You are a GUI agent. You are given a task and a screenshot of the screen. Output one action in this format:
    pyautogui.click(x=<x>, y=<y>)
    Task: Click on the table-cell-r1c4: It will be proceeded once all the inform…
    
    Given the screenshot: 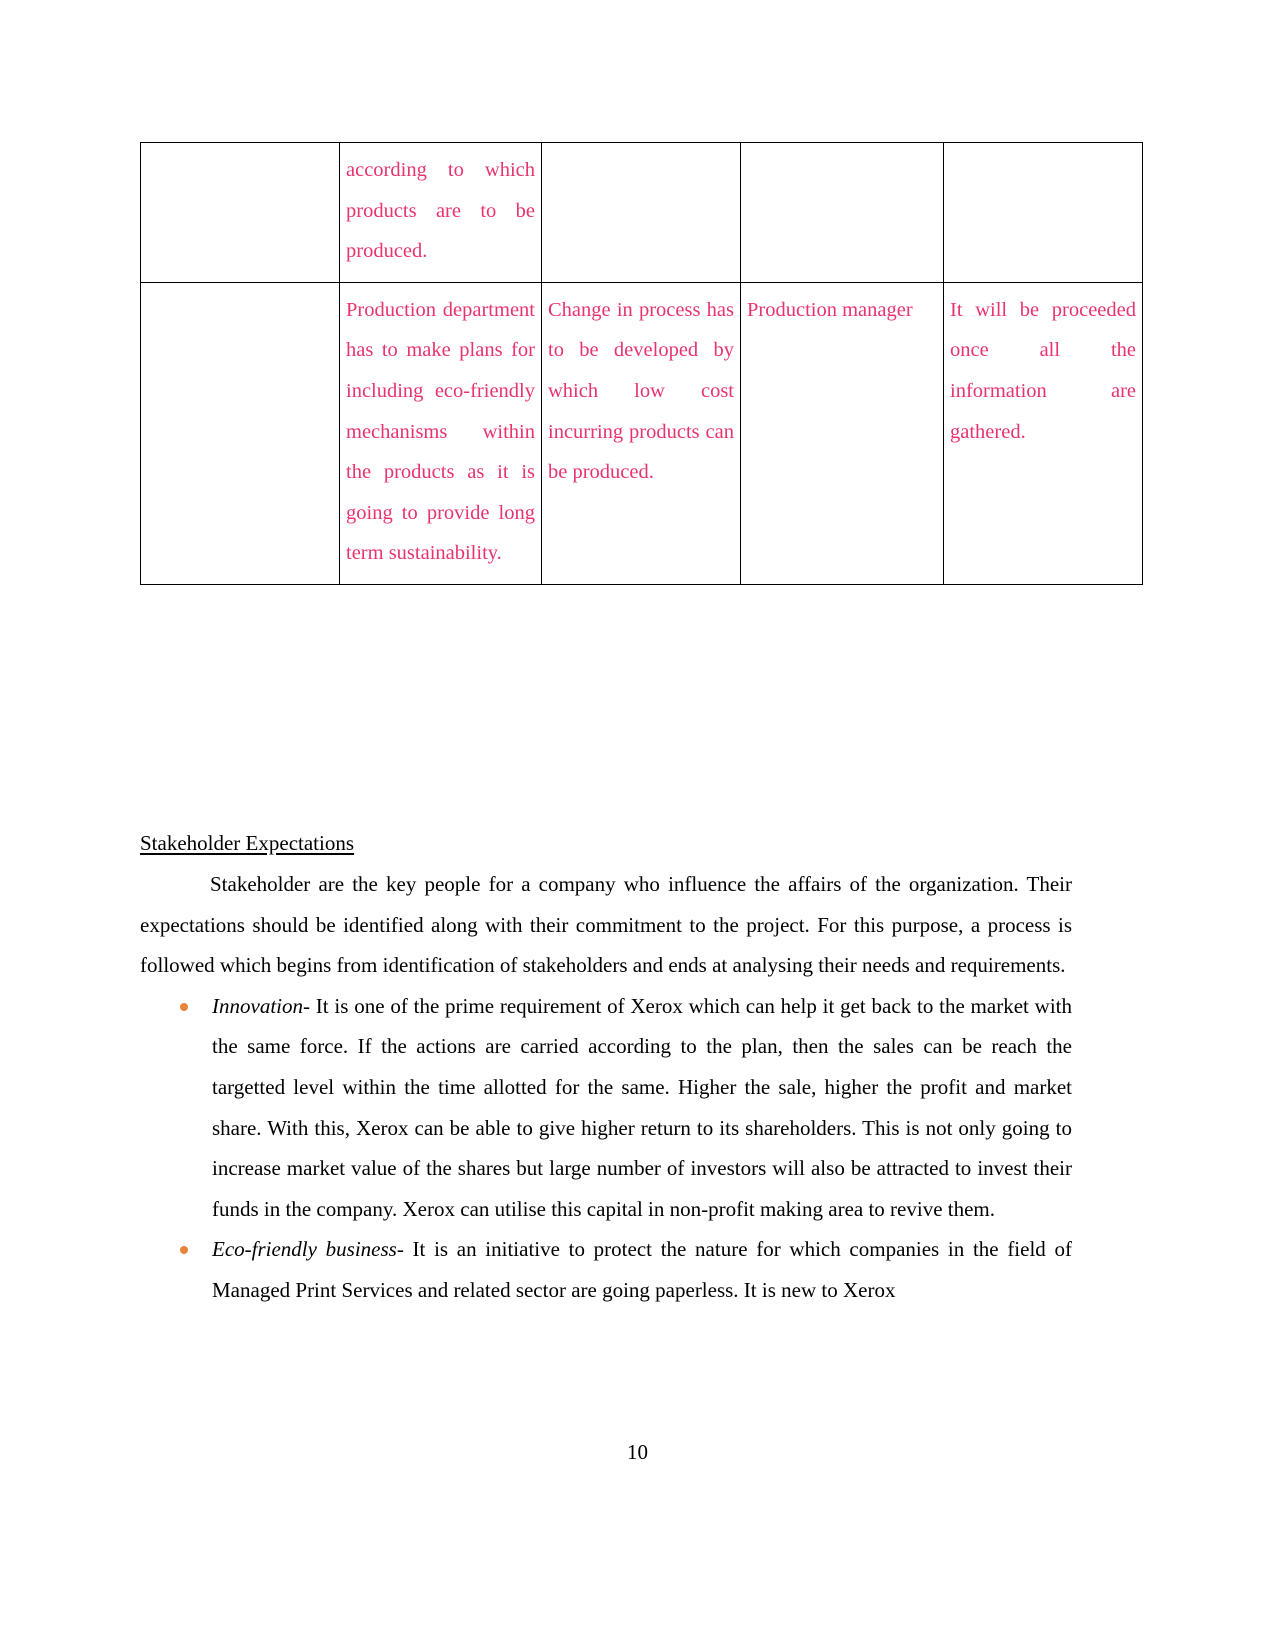 What is the action you would take?
    pyautogui.click(x=1043, y=433)
    